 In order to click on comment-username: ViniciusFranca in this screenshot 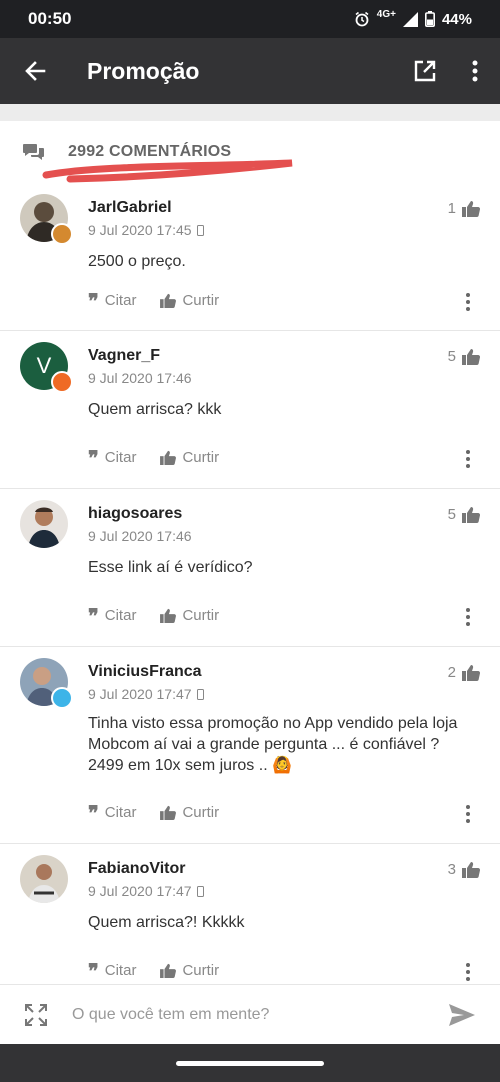, I will do `click(145, 672)`.